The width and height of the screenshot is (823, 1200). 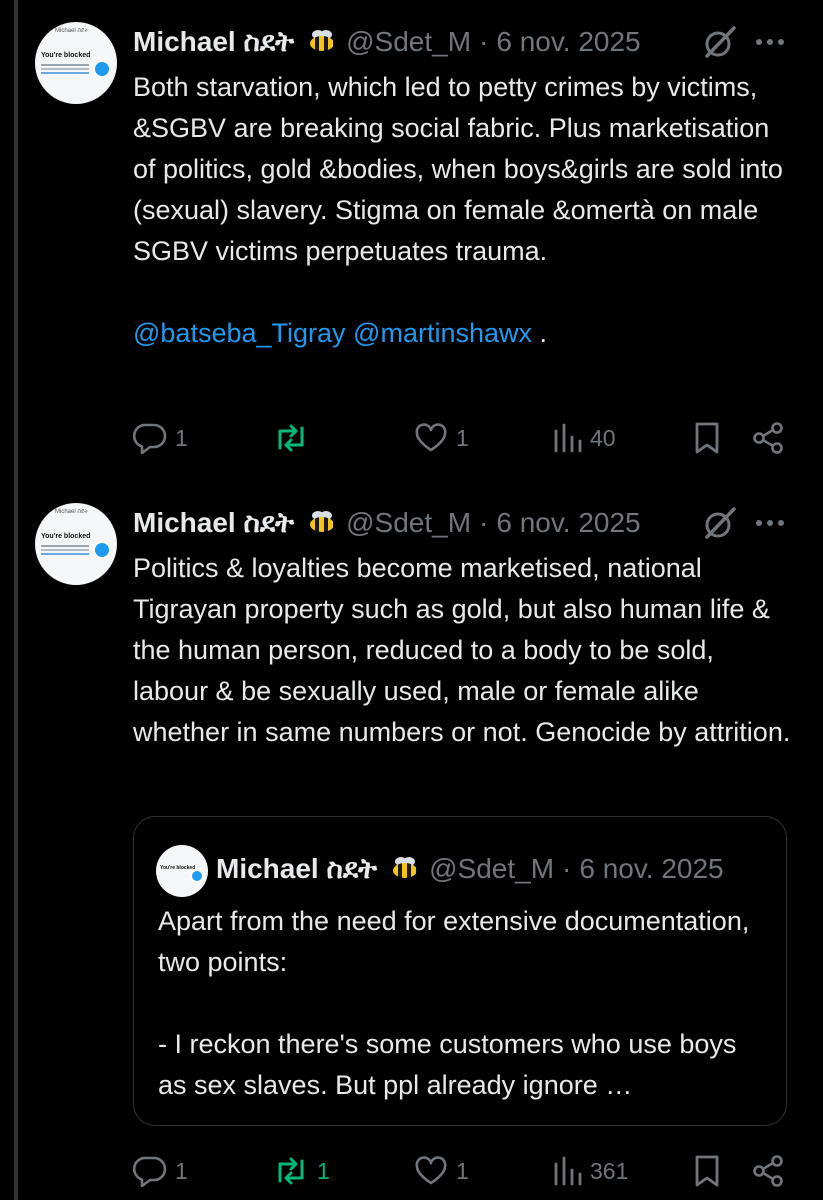 What do you see at coordinates (442, 333) in the screenshot?
I see `mention-link: @martinshawx` at bounding box center [442, 333].